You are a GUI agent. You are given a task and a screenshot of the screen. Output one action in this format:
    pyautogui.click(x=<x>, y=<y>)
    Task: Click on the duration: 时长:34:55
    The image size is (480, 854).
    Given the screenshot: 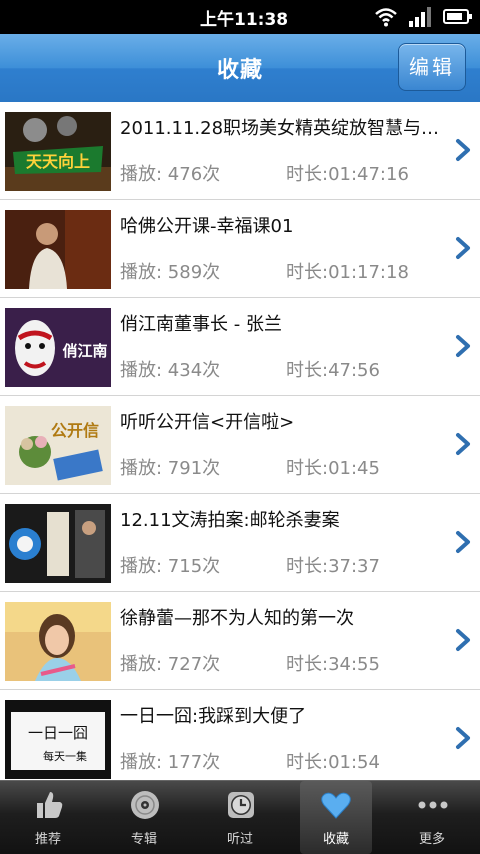 What is the action you would take?
    pyautogui.click(x=333, y=664)
    